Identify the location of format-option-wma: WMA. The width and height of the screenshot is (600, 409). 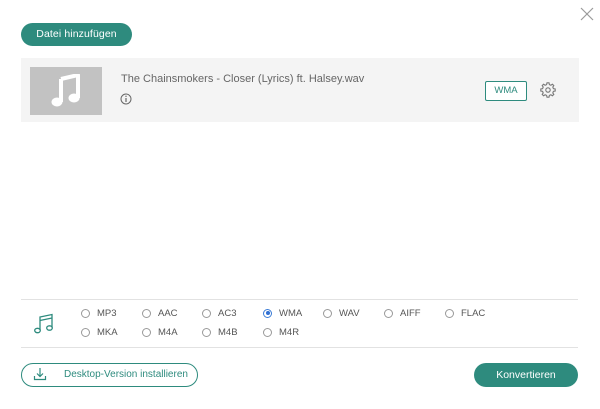
(282, 313).